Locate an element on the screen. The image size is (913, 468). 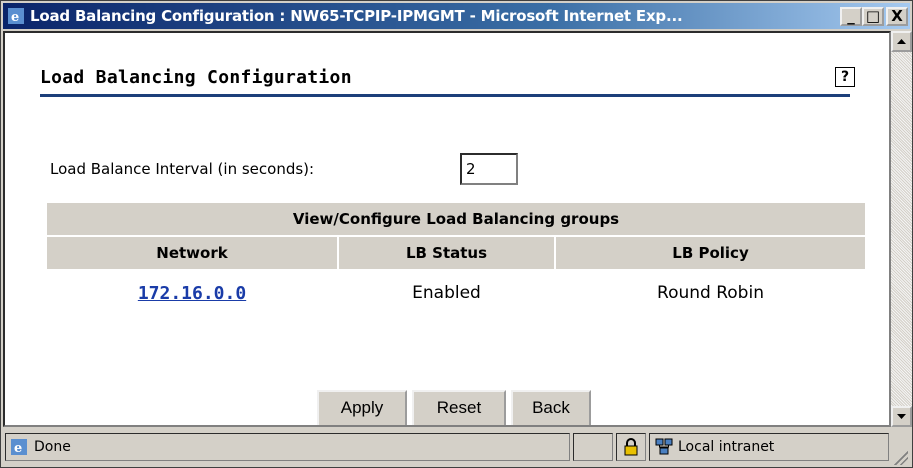
arrow-up-icon is located at coordinates (901, 41).